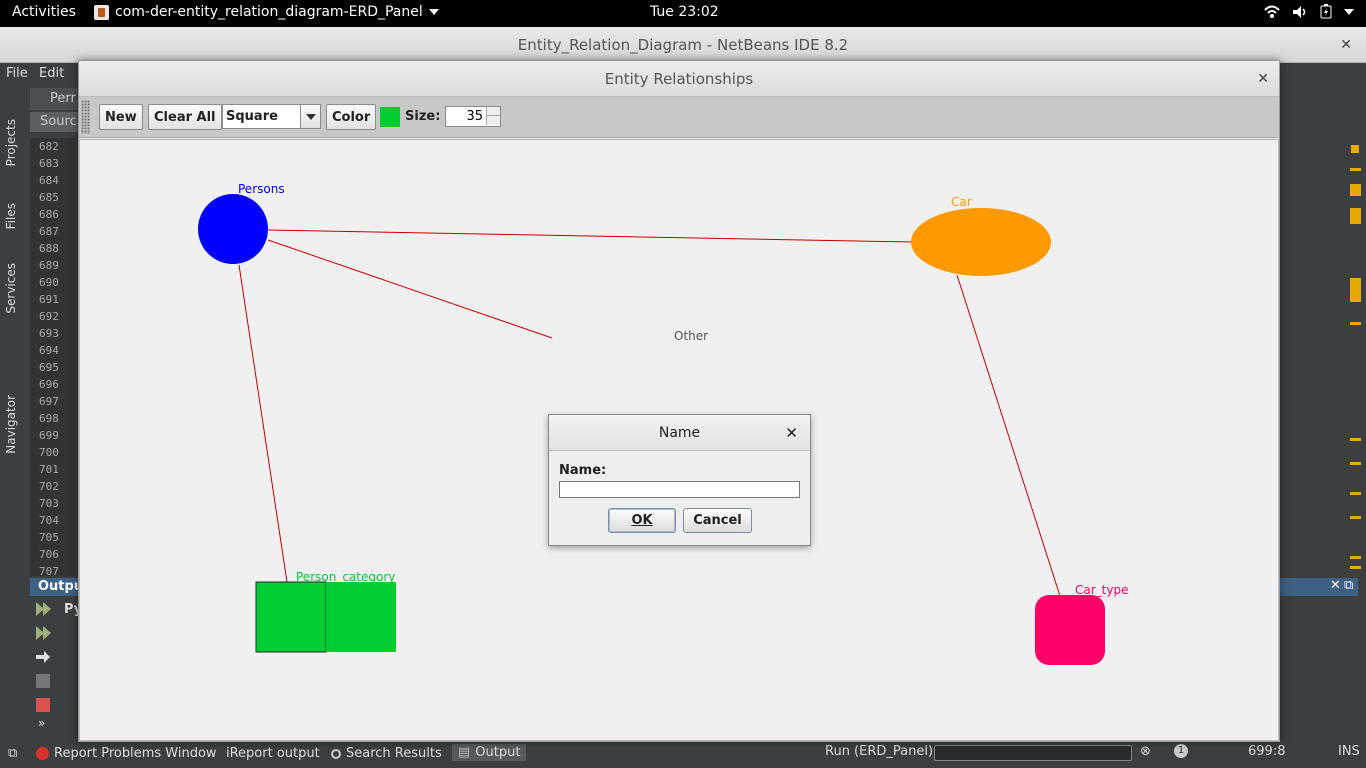  I want to click on line-number: 694, so click(49, 350).